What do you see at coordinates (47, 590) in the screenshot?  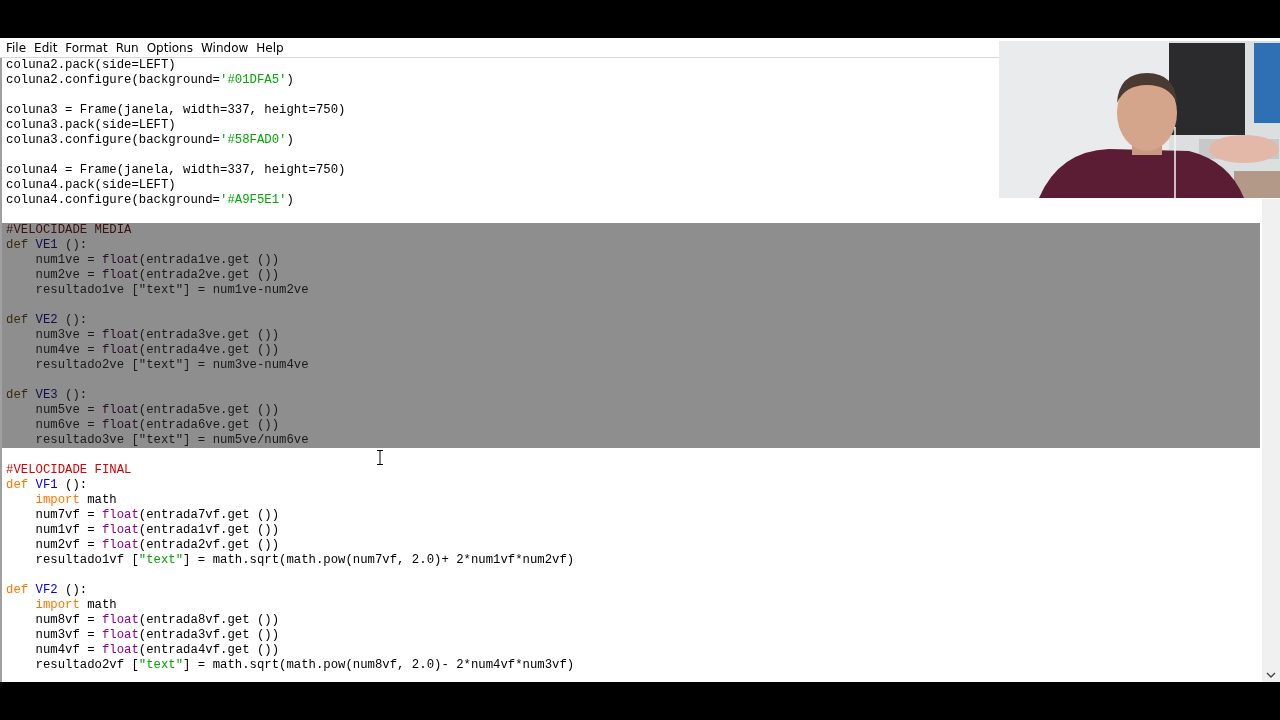 I see `code-line: def VF2 ():` at bounding box center [47, 590].